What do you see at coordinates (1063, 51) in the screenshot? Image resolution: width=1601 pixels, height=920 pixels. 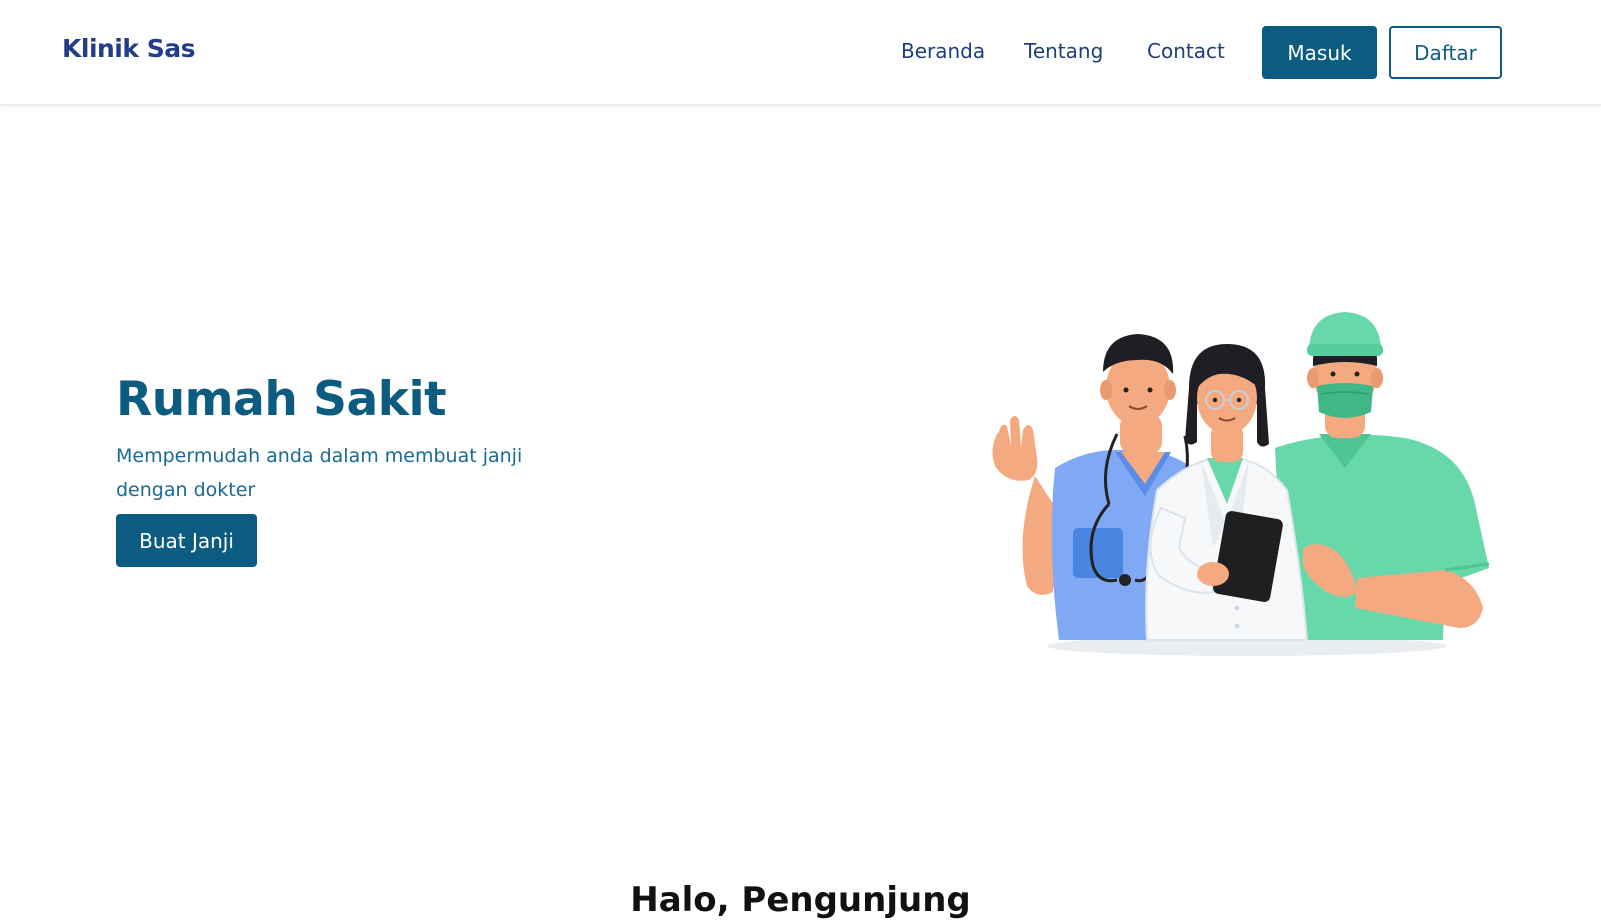 I see `nav-link-tentang: Tentang` at bounding box center [1063, 51].